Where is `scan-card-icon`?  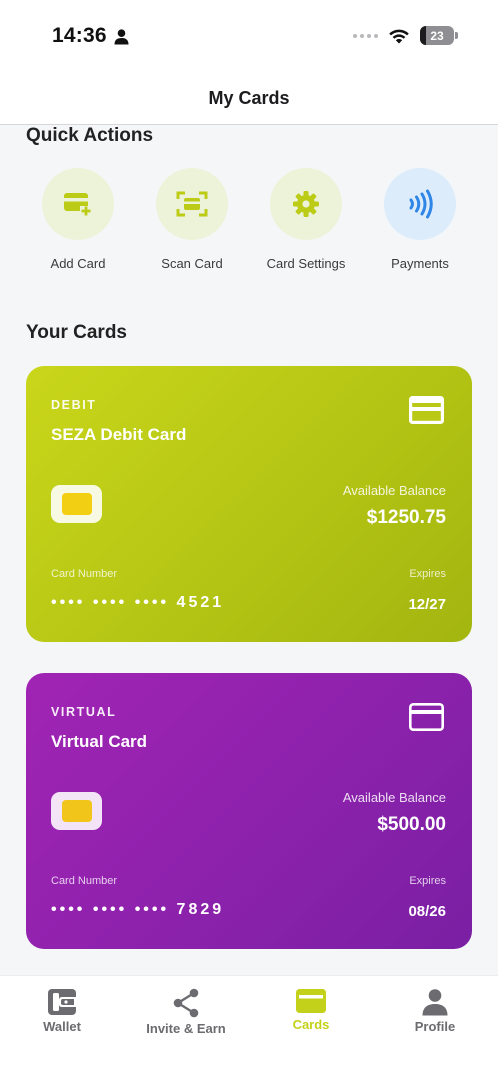 scan-card-icon is located at coordinates (192, 204).